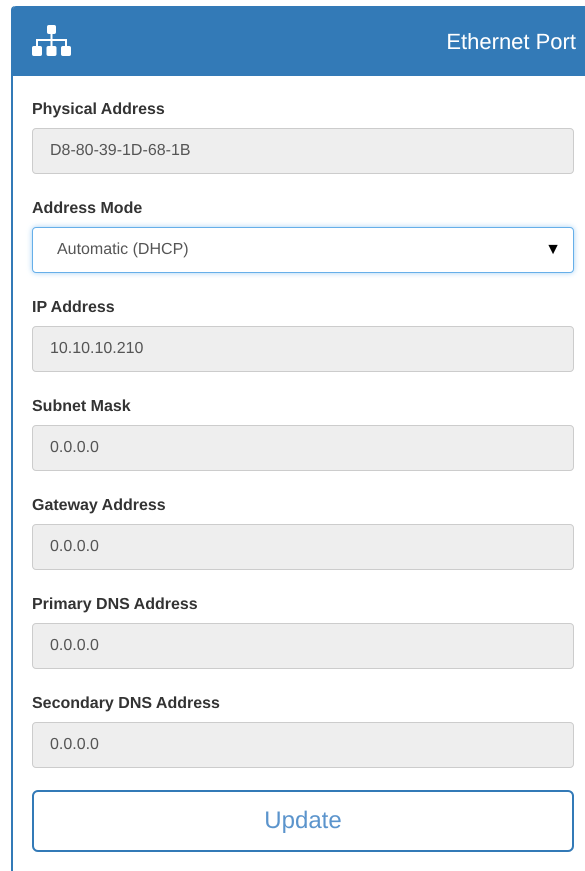 The image size is (585, 871). Describe the element at coordinates (126, 704) in the screenshot. I see `field-label: Secondary DNS Address` at that location.